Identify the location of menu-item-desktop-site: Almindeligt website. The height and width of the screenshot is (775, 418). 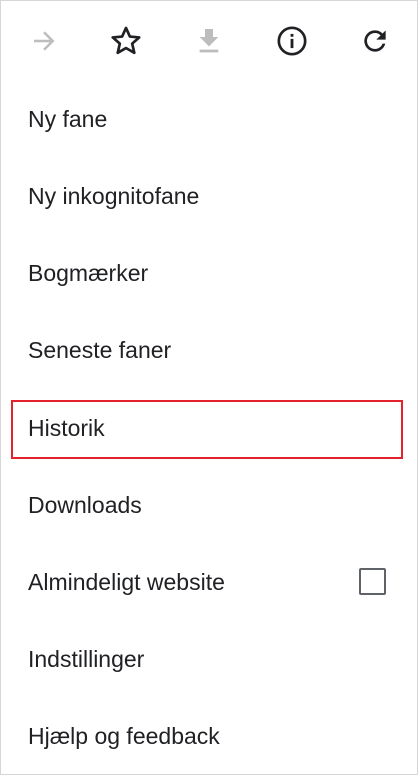
(209, 582).